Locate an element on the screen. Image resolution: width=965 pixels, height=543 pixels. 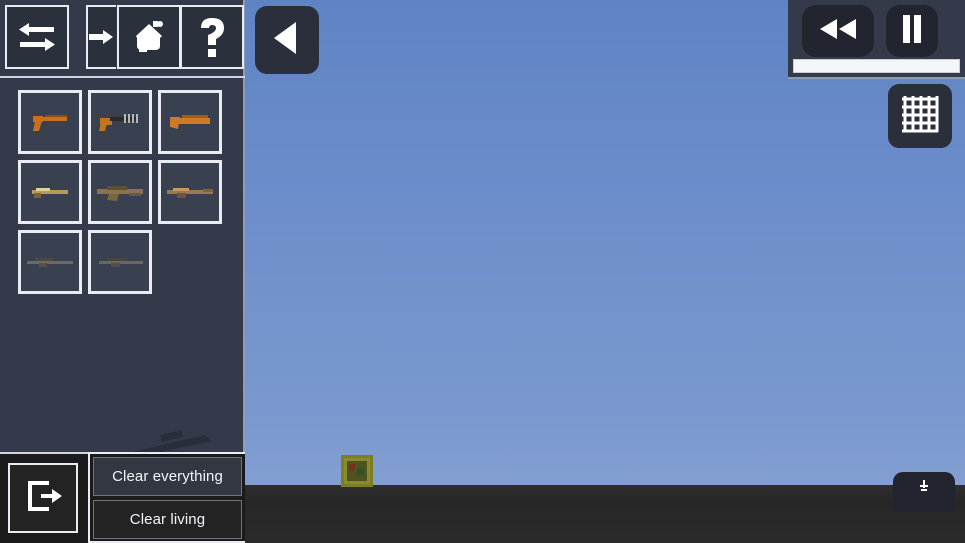
rewind-button is located at coordinates (838, 31).